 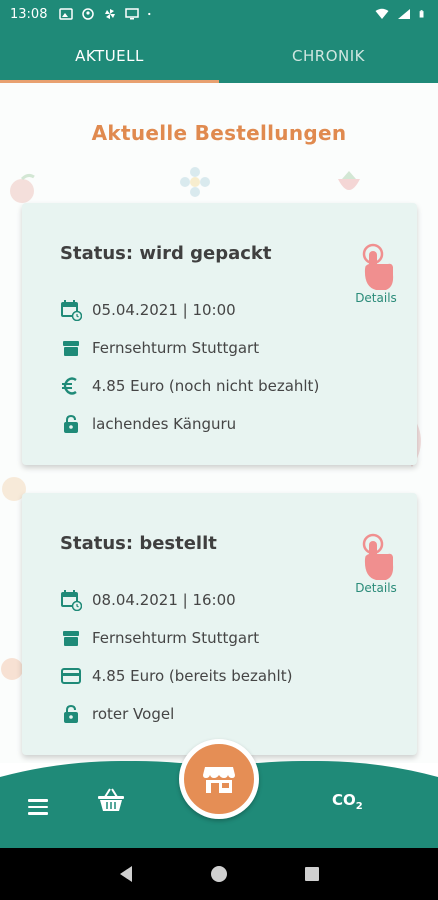 I want to click on order-datetime-row: 08.04.2021 | 16:00, so click(x=176, y=600).